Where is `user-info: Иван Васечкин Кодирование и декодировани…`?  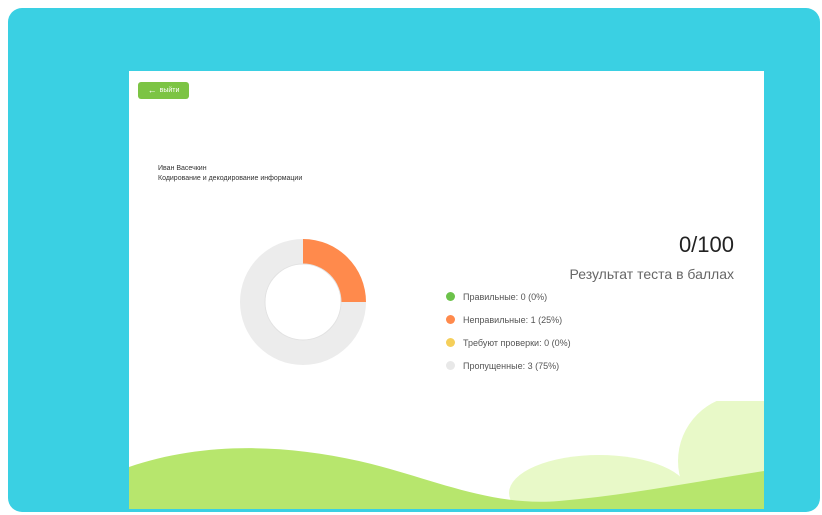
user-info: Иван Васечкин Кодирование и декодировани… is located at coordinates (230, 174).